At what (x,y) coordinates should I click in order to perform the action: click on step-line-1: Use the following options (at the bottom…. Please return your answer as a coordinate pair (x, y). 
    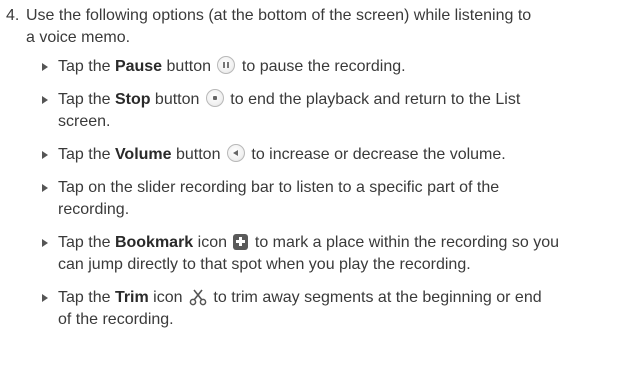
    Looking at the image, I should click on (279, 15).